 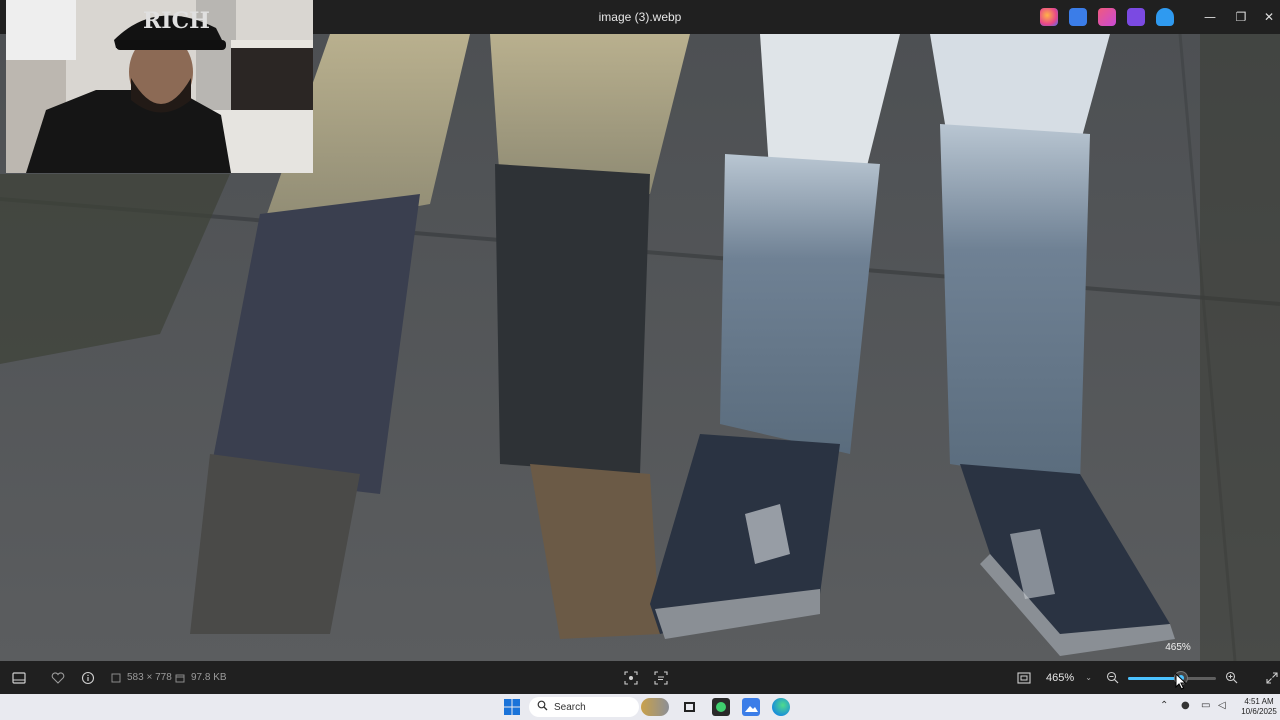 What do you see at coordinates (1259, 711) in the screenshot?
I see `clock-date: 10/6/2025` at bounding box center [1259, 711].